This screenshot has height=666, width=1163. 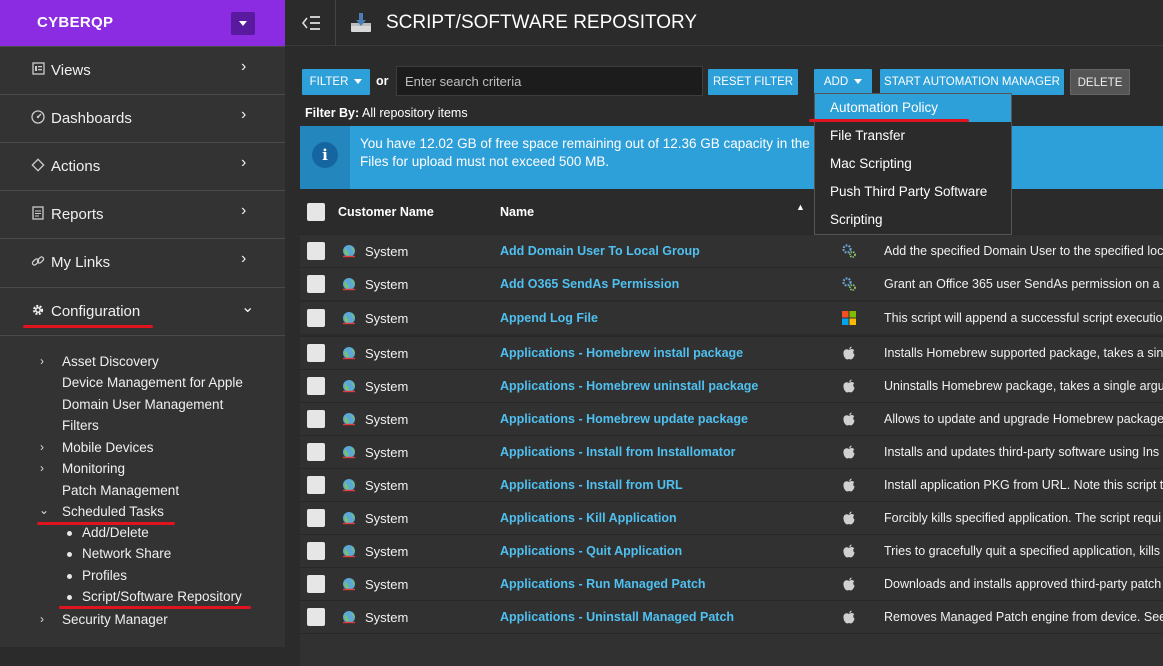 I want to click on scheduled-profiles: Profiles, so click(x=104, y=575).